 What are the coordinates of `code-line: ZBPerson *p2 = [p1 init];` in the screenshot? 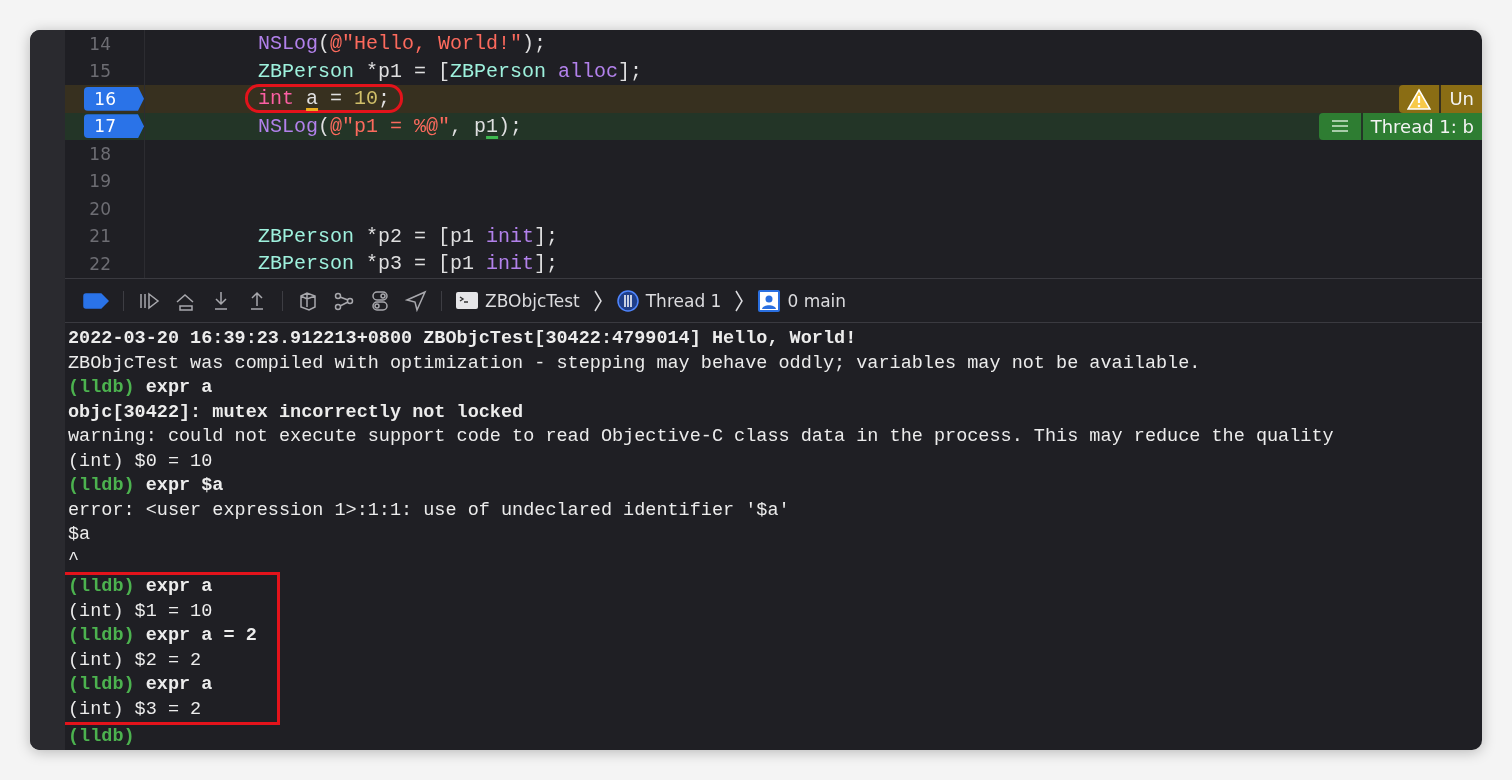 It's located at (408, 236).